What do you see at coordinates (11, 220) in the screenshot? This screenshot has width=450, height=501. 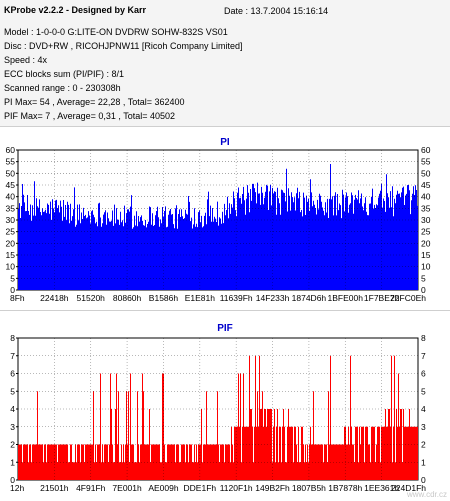 I see `pi-ytick-left-6: 30` at bounding box center [11, 220].